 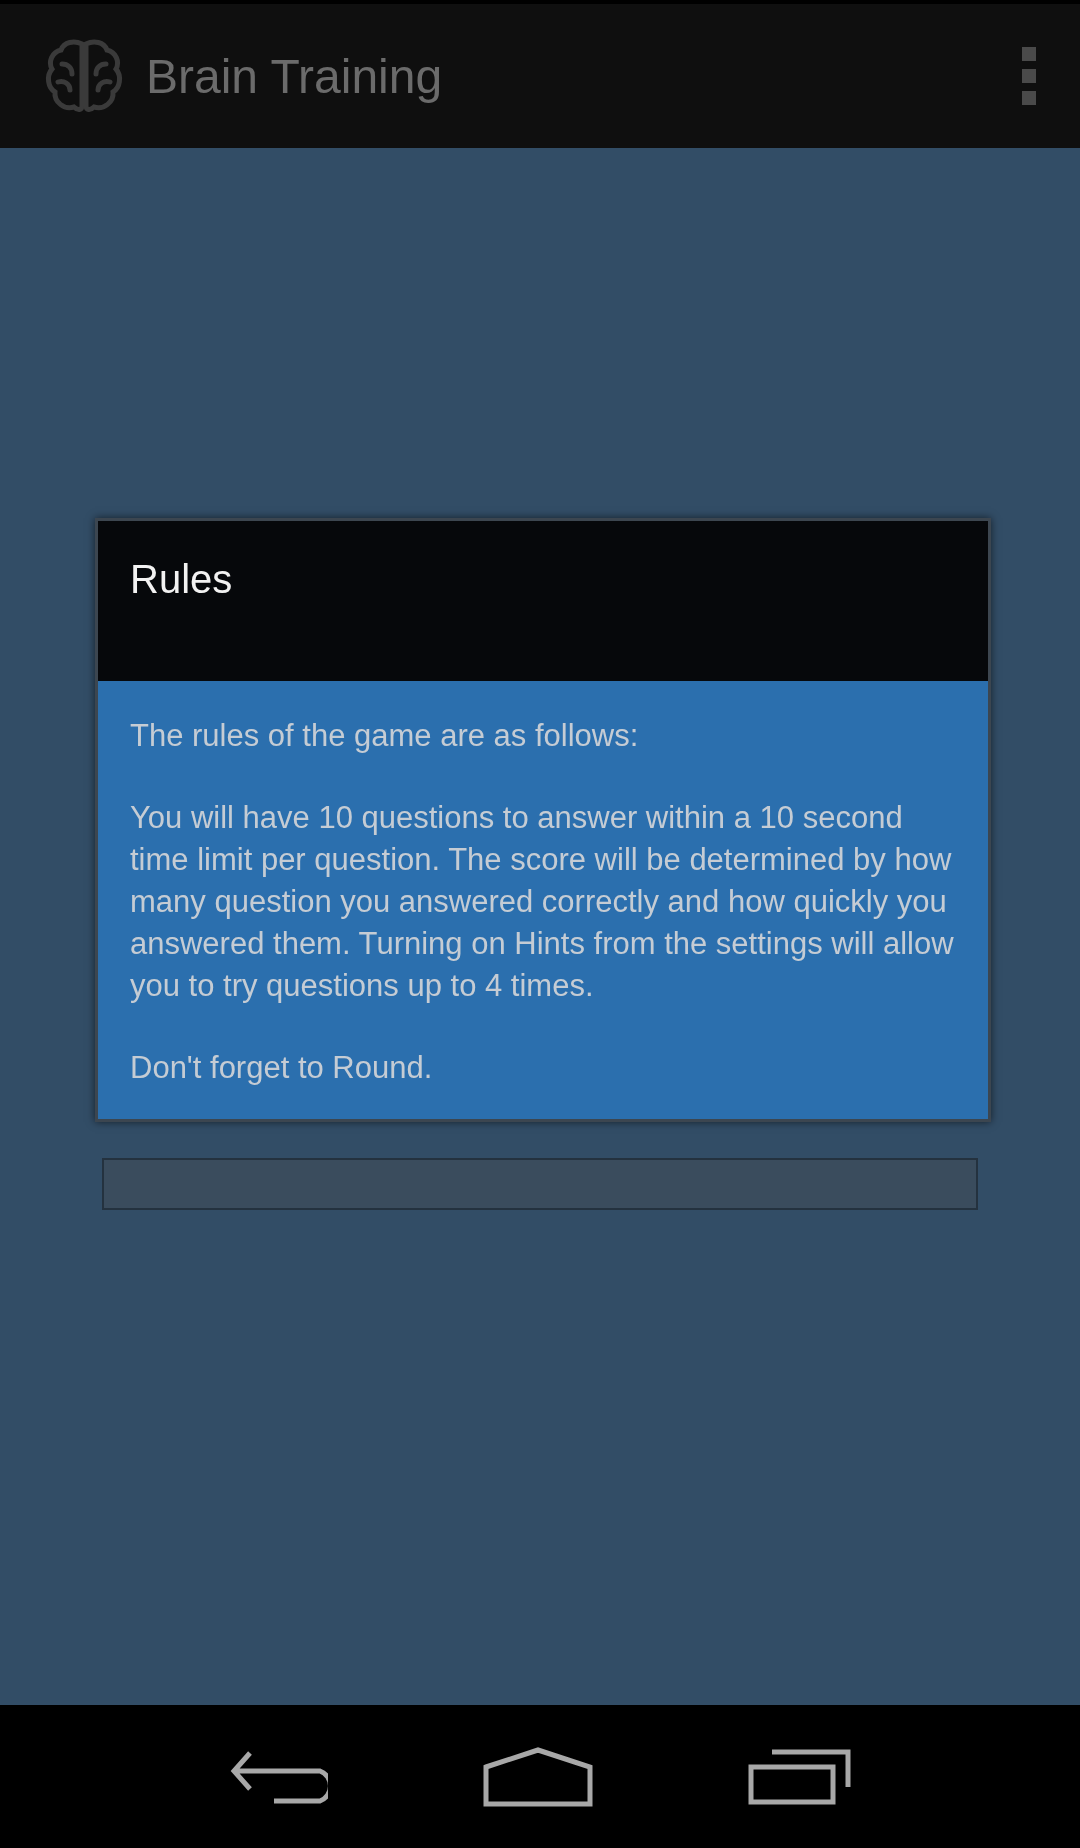 I want to click on app-title: Brain Training, so click(x=294, y=76).